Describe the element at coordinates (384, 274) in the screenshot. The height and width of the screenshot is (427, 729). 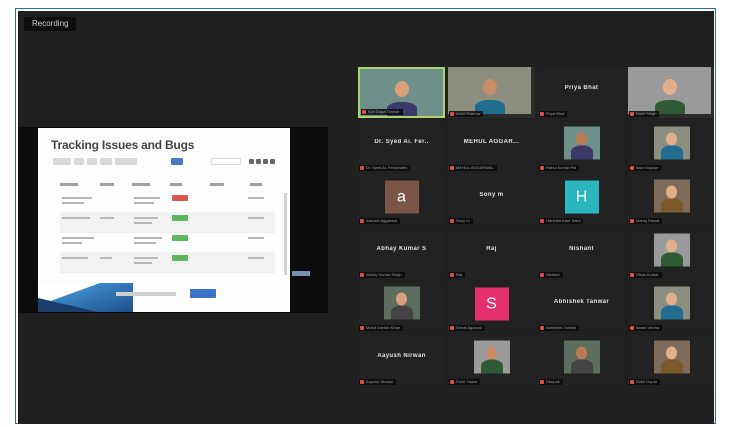
I see `participant-label-text: Abhay Kumar Singh` at that location.